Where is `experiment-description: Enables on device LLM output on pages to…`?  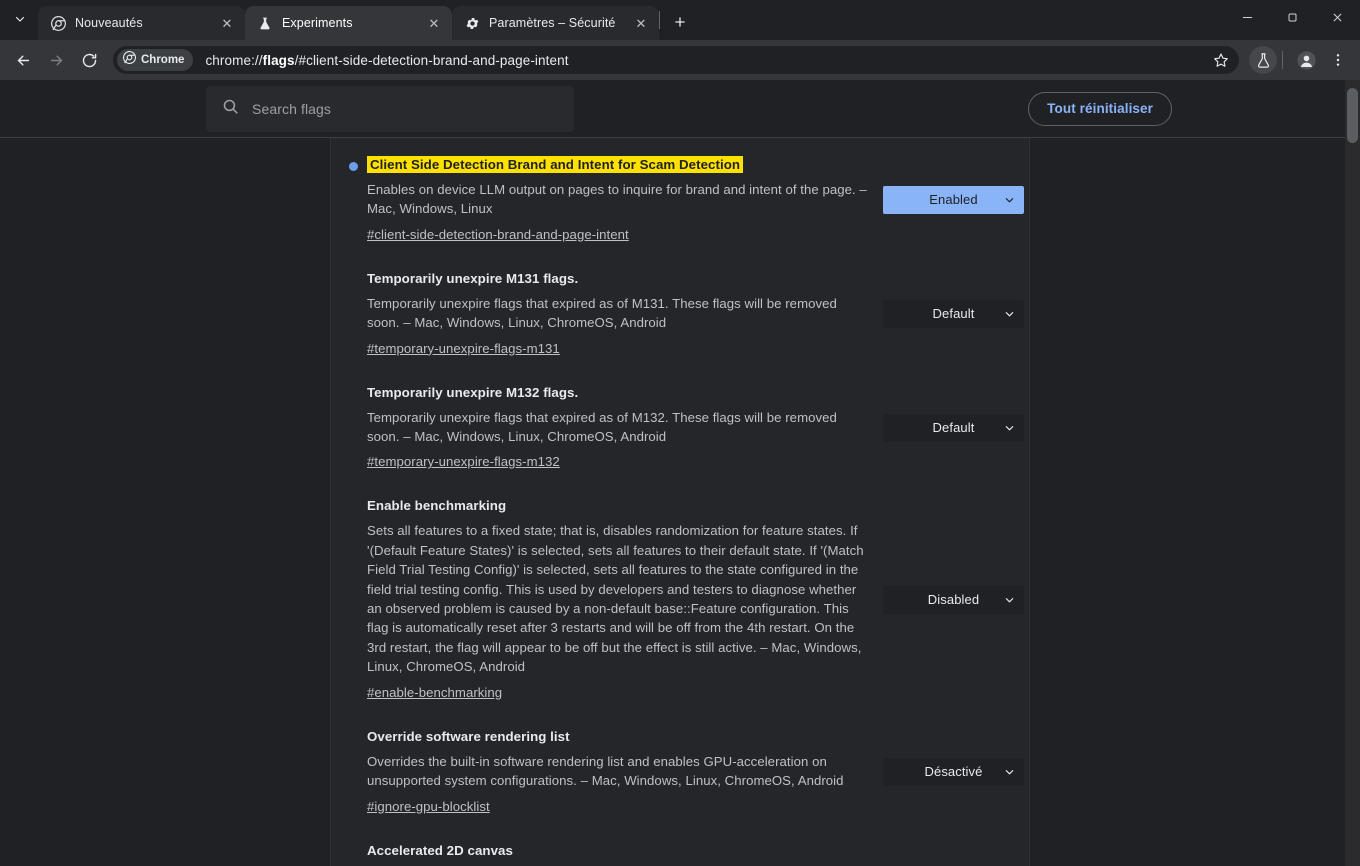 experiment-description: Enables on device LLM output on pages to… is located at coordinates (617, 199).